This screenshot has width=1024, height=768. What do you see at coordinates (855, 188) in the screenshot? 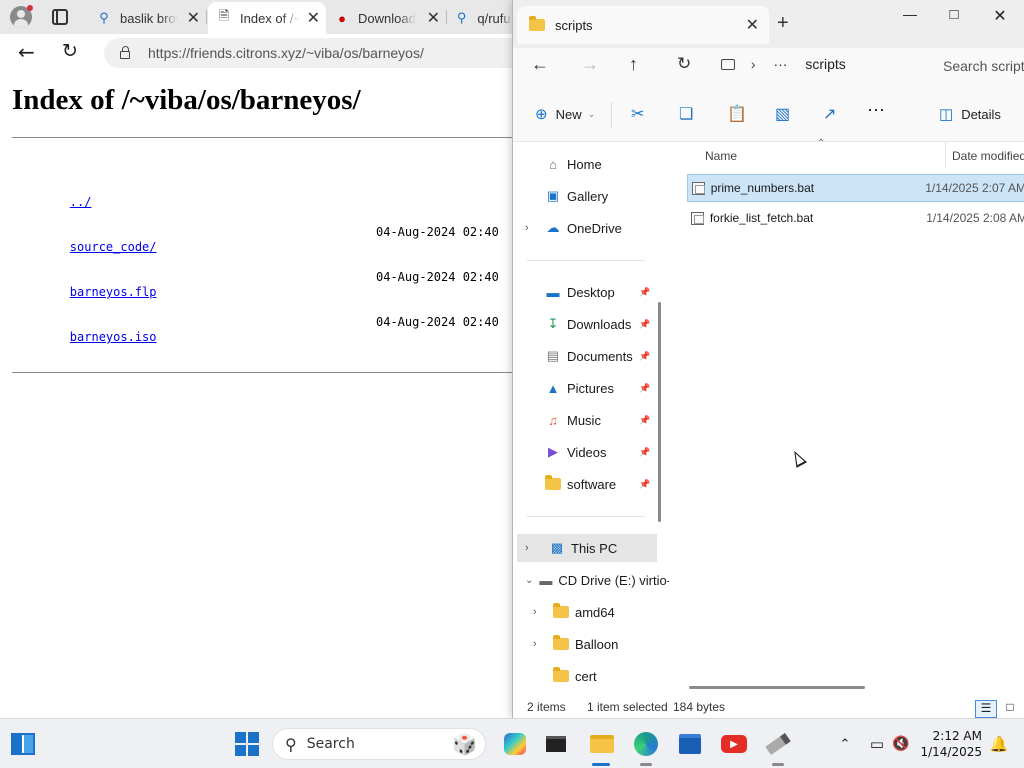
I see `file-row: prime_numbers.bat 1/14/2025 2:07 AM` at bounding box center [855, 188].